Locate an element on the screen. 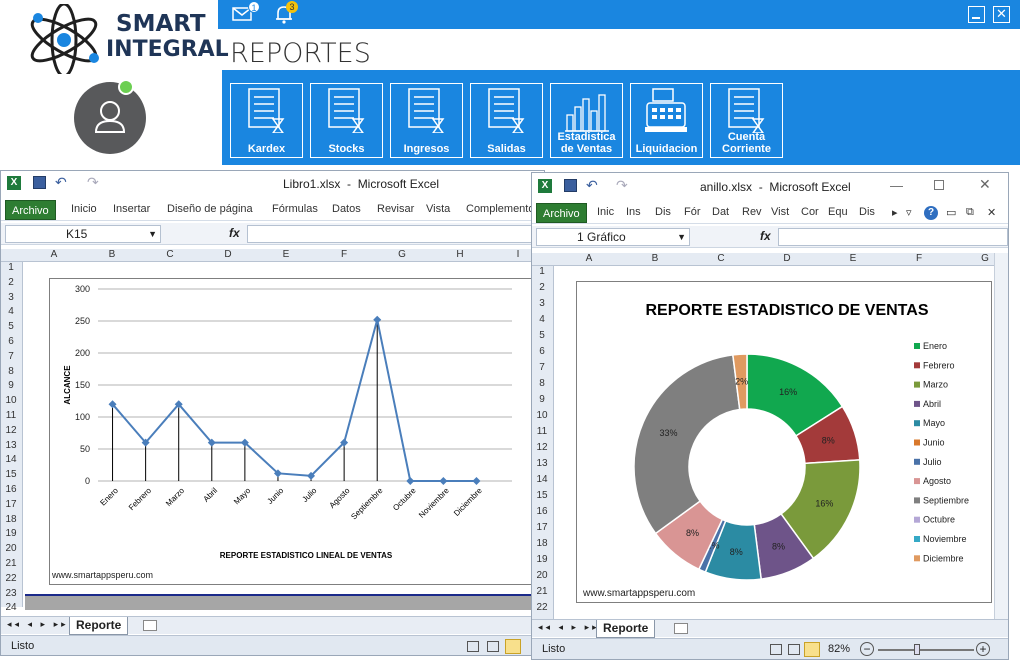 Image resolution: width=1020 pixels, height=664 pixels. zoom-in-icon: + is located at coordinates (983, 649).